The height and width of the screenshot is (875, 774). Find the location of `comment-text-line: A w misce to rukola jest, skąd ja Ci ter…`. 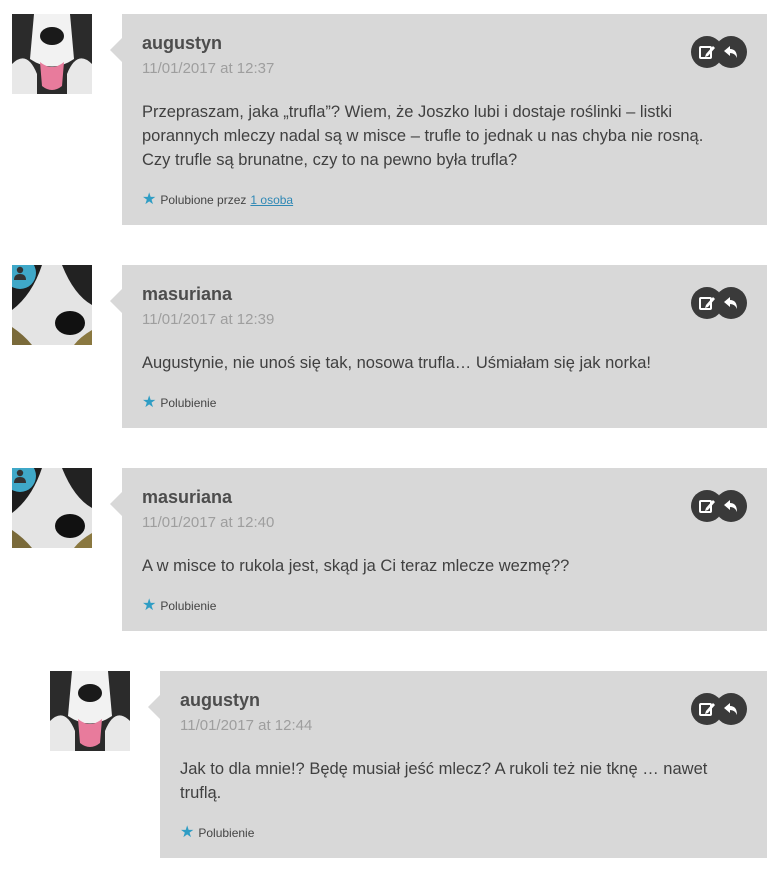

comment-text-line: A w misce to rukola jest, skąd ja Ci ter… is located at coordinates (356, 566).